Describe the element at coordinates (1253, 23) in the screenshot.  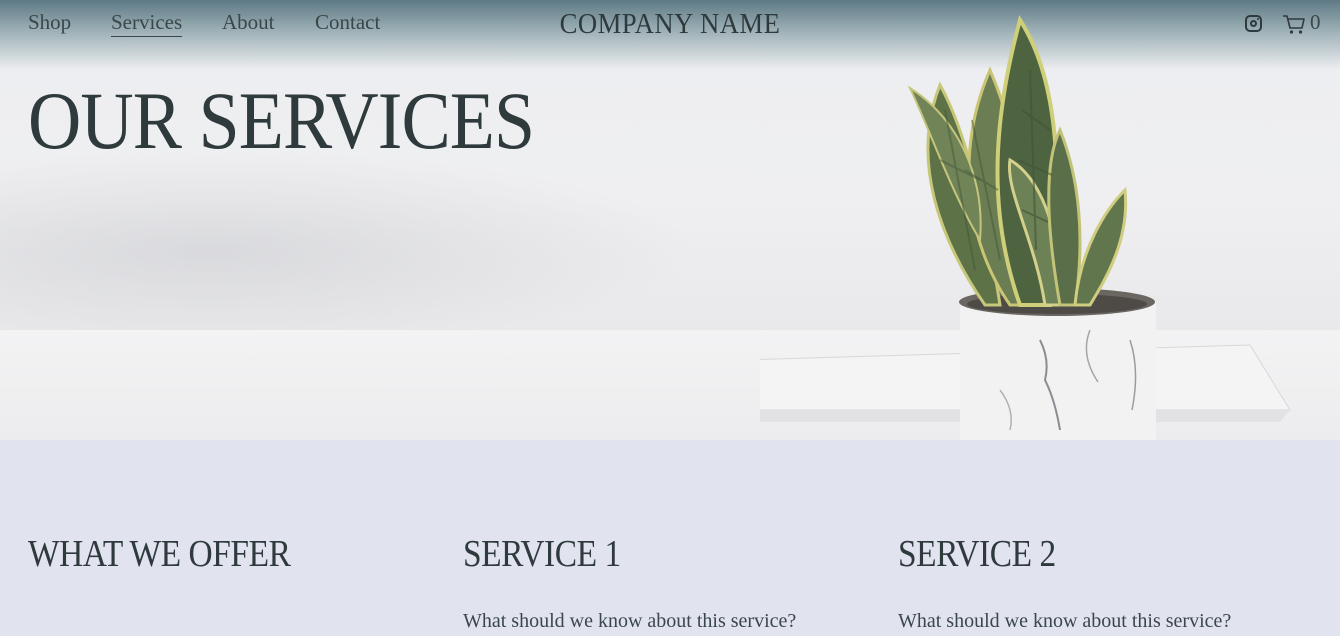
I see `instagram-icon` at that location.